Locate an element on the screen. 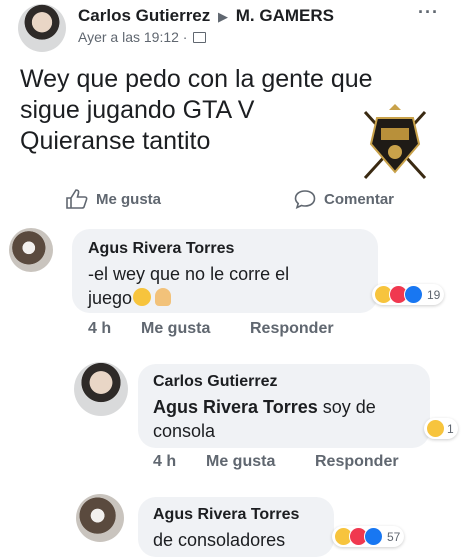  comment-text-line: Agus Rivera Torres soy de is located at coordinates (264, 407).